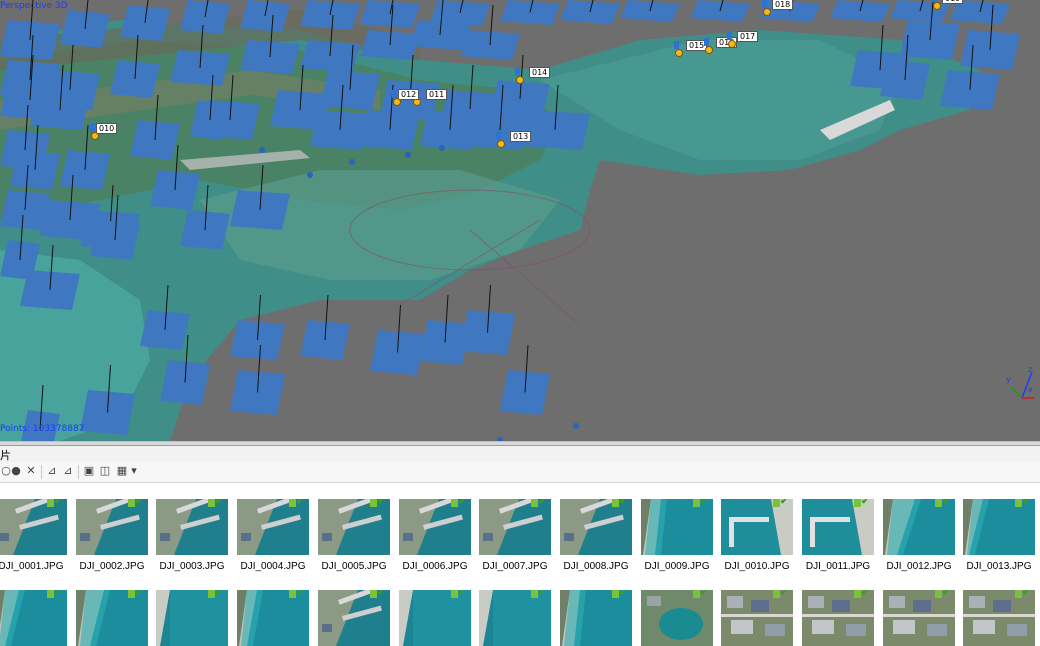  I want to click on axis-gizmo: z y x, so click(1020, 382).